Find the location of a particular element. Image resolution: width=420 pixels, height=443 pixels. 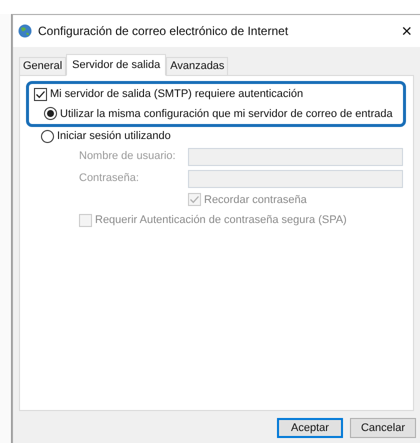

field-label: Contraseña: is located at coordinates (109, 178).